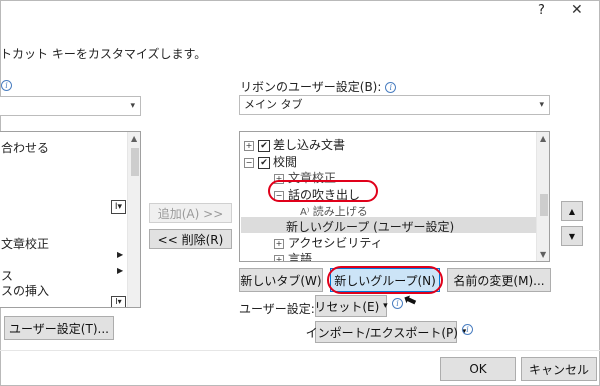 The width and height of the screenshot is (600, 386). Describe the element at coordinates (25, 243) in the screenshot. I see `list-item: 文章校正` at that location.